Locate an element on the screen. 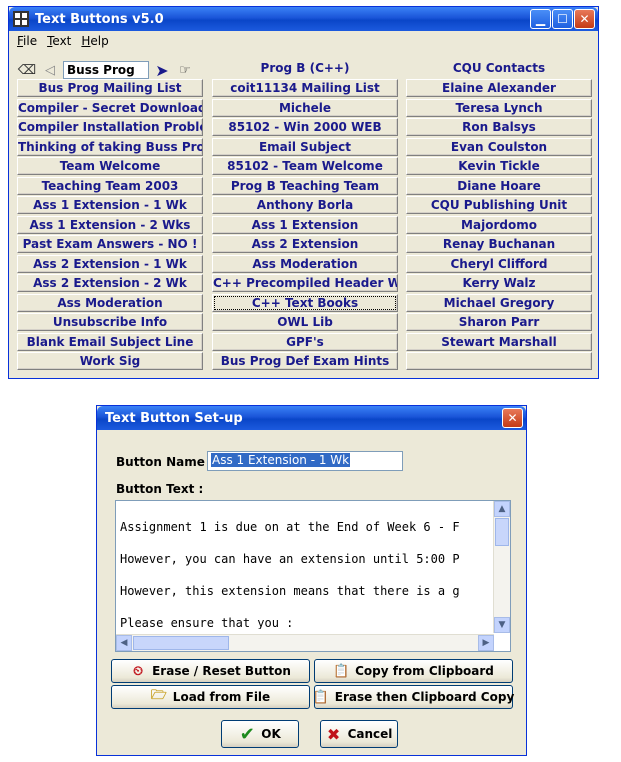  dialog-titlebar: Text Button Set-up ✕ is located at coordinates (311, 418).